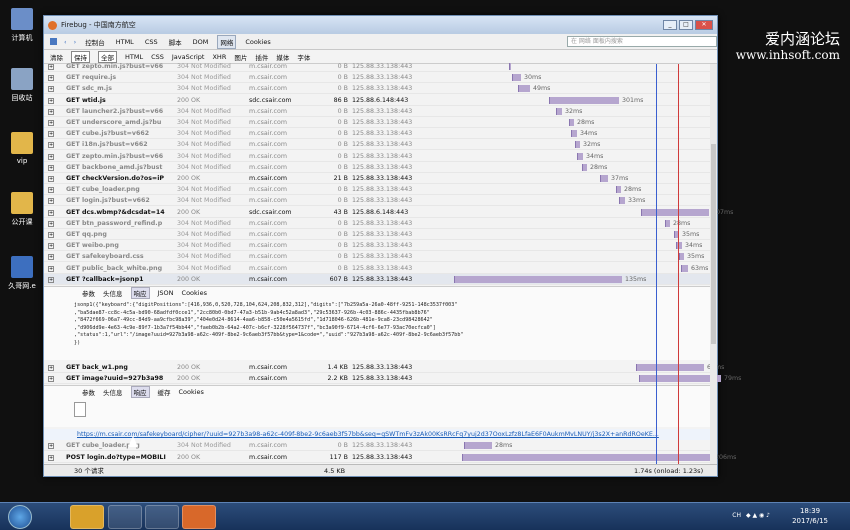  I want to click on request-url: GET image?uuid=927b3a98, so click(116, 378).